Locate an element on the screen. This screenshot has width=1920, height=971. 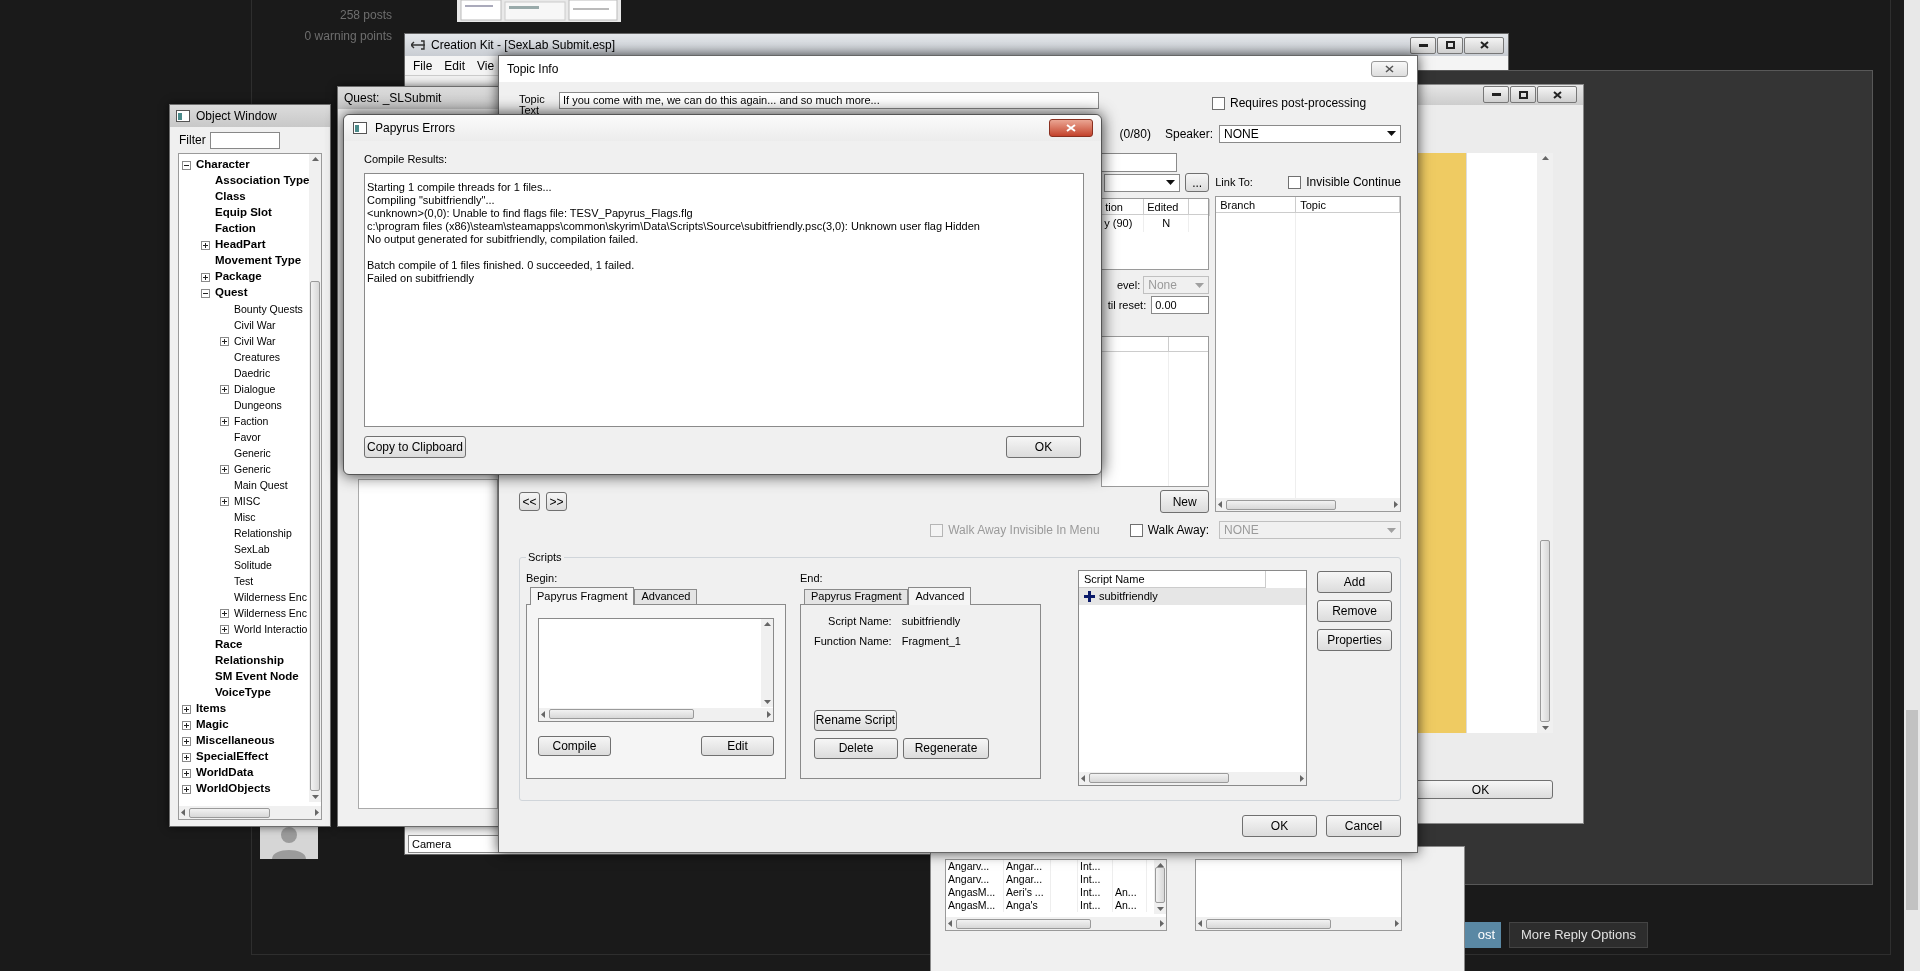
tree-item: Daedric is located at coordinates (252, 373).